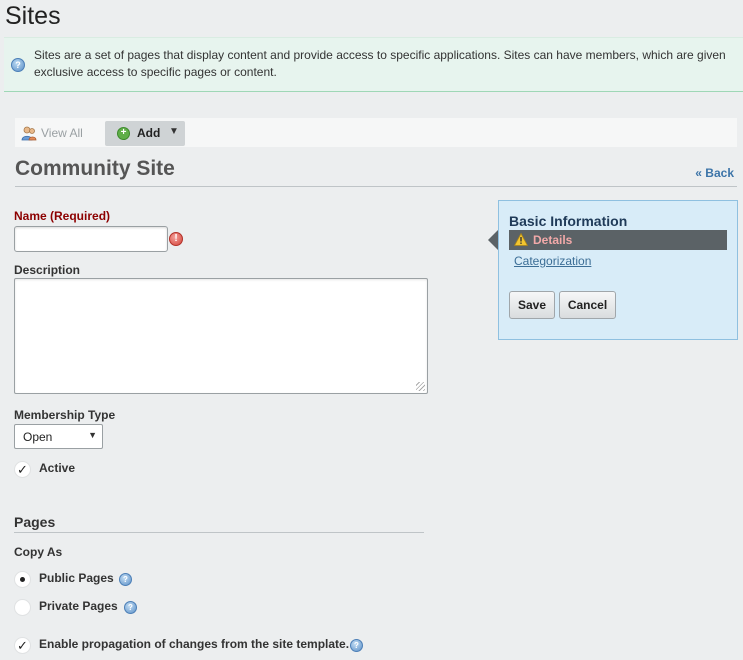 The image size is (743, 660). What do you see at coordinates (376, 186) in the screenshot?
I see `title-divider` at bounding box center [376, 186].